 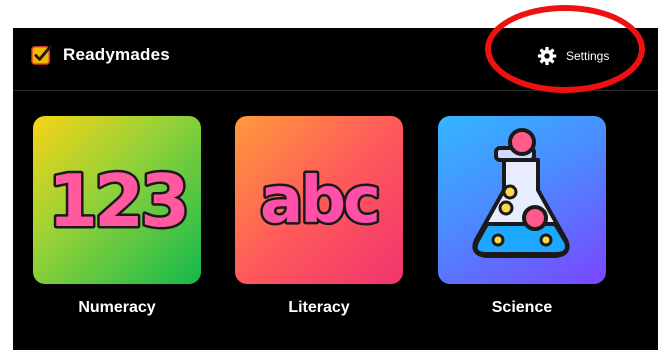 I want to click on literacy-art-text: abc, so click(x=319, y=201).